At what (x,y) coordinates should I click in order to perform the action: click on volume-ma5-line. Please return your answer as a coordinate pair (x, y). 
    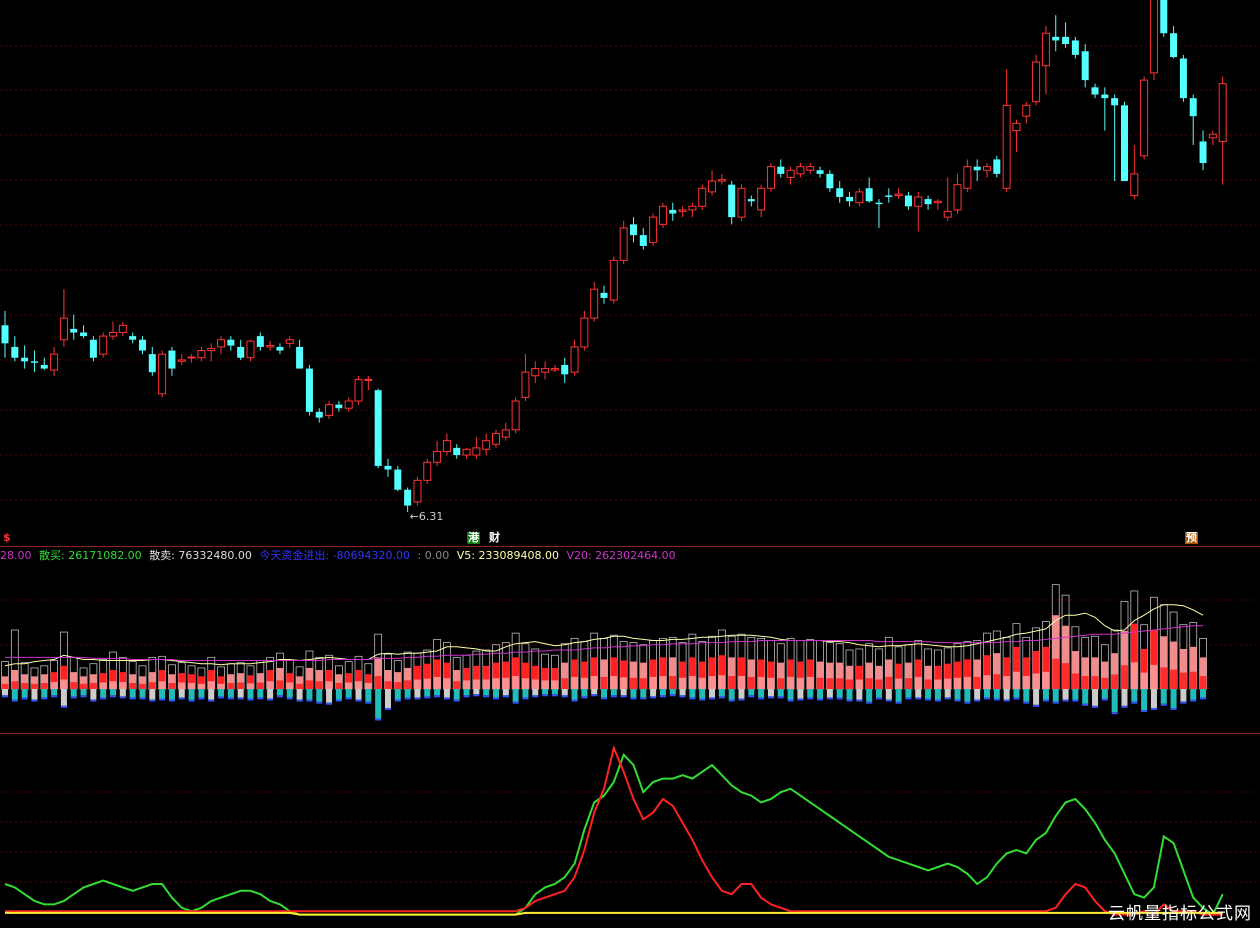
    Looking at the image, I should click on (604, 635).